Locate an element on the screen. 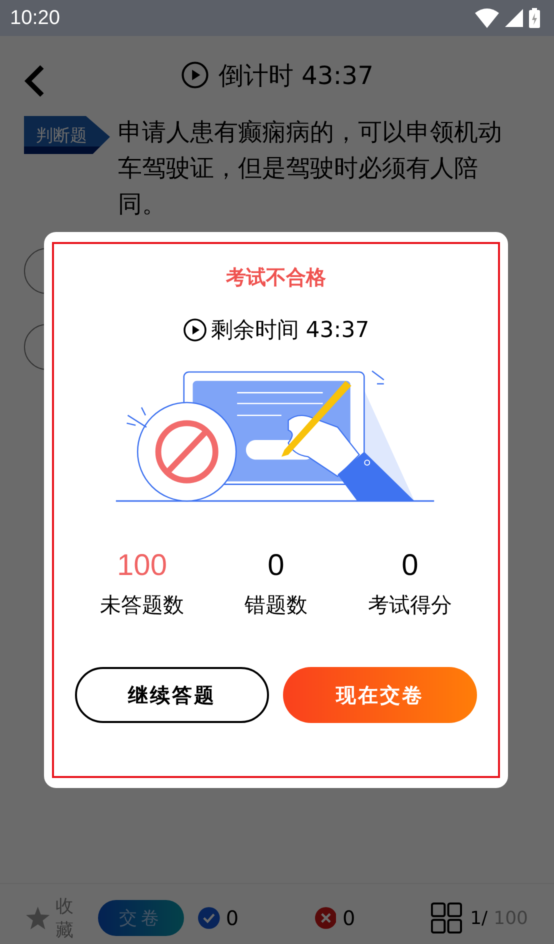 This screenshot has width=554, height=944. stat-label: 错题数 is located at coordinates (276, 605).